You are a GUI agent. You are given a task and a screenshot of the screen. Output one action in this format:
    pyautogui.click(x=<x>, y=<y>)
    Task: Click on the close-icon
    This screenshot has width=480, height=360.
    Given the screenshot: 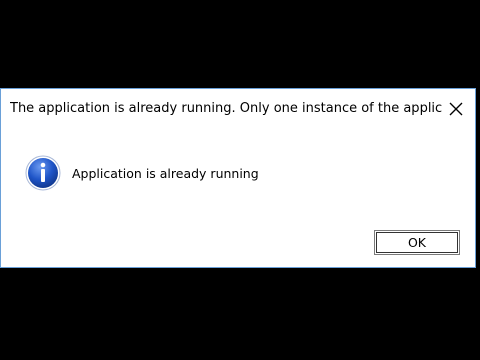 What is the action you would take?
    pyautogui.click(x=456, y=109)
    